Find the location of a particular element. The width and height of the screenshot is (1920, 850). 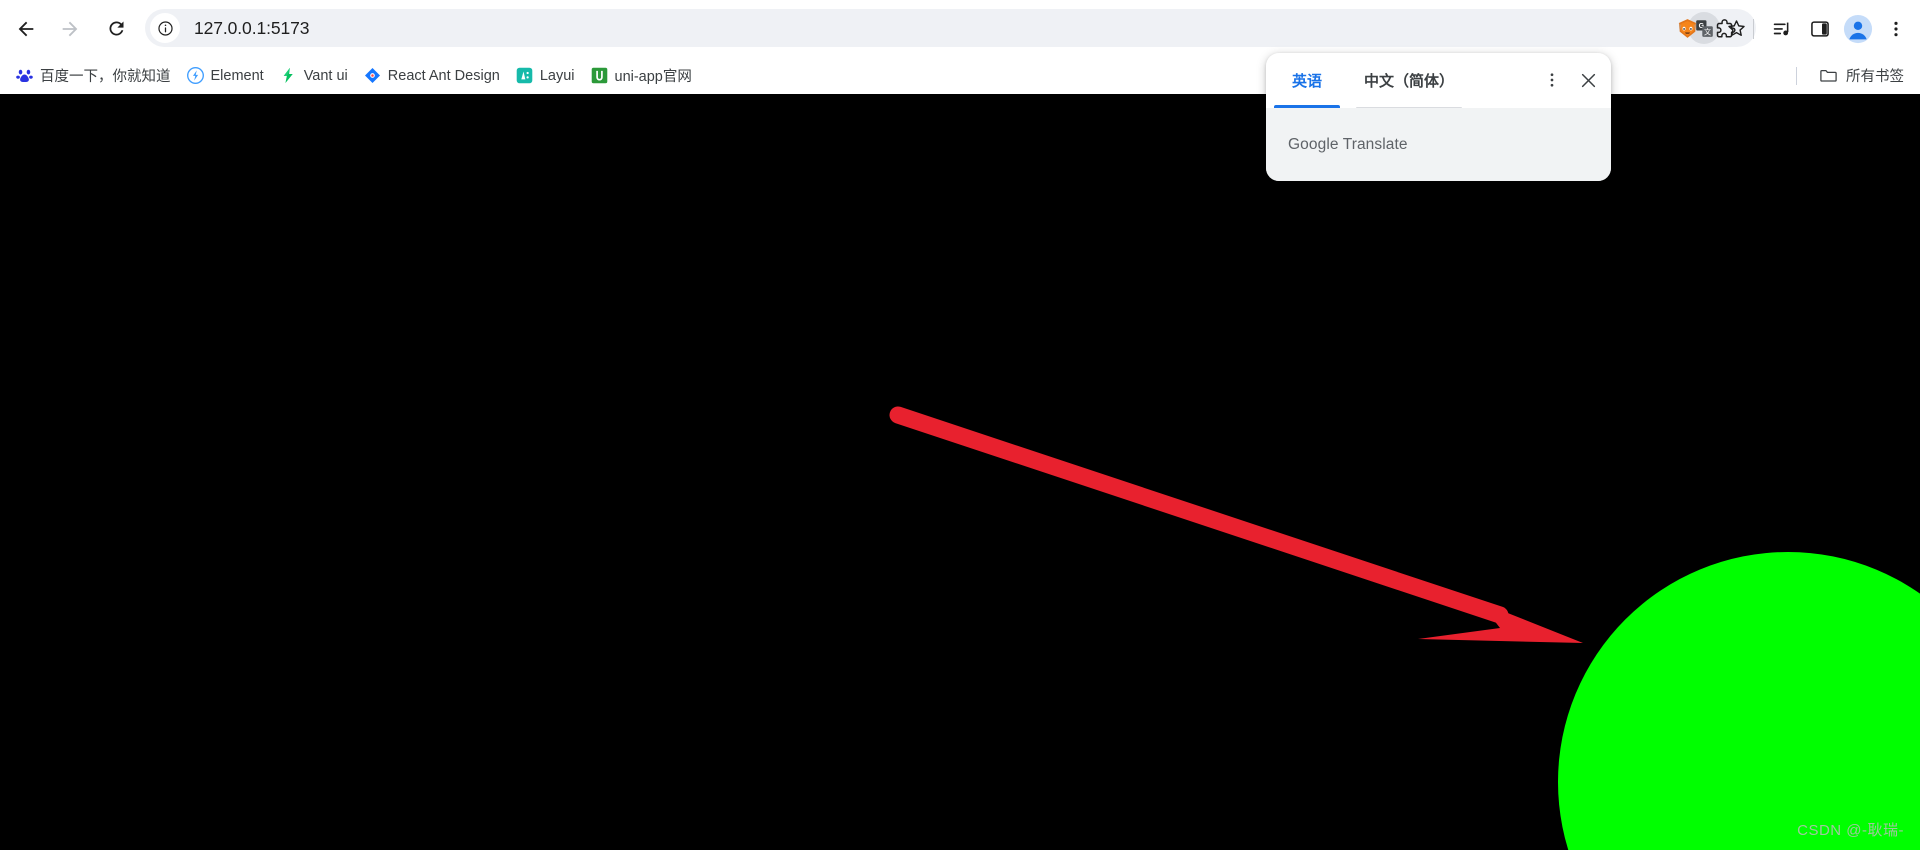

csdn-watermark: CSDN @-耿瑞- is located at coordinates (1850, 830).